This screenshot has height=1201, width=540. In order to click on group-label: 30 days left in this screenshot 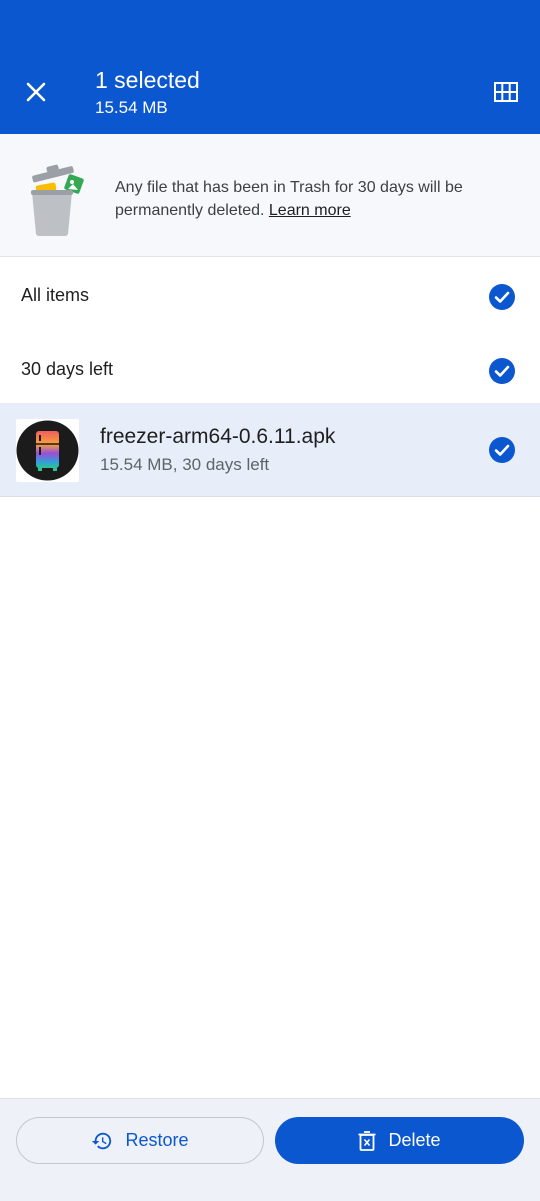, I will do `click(67, 369)`.